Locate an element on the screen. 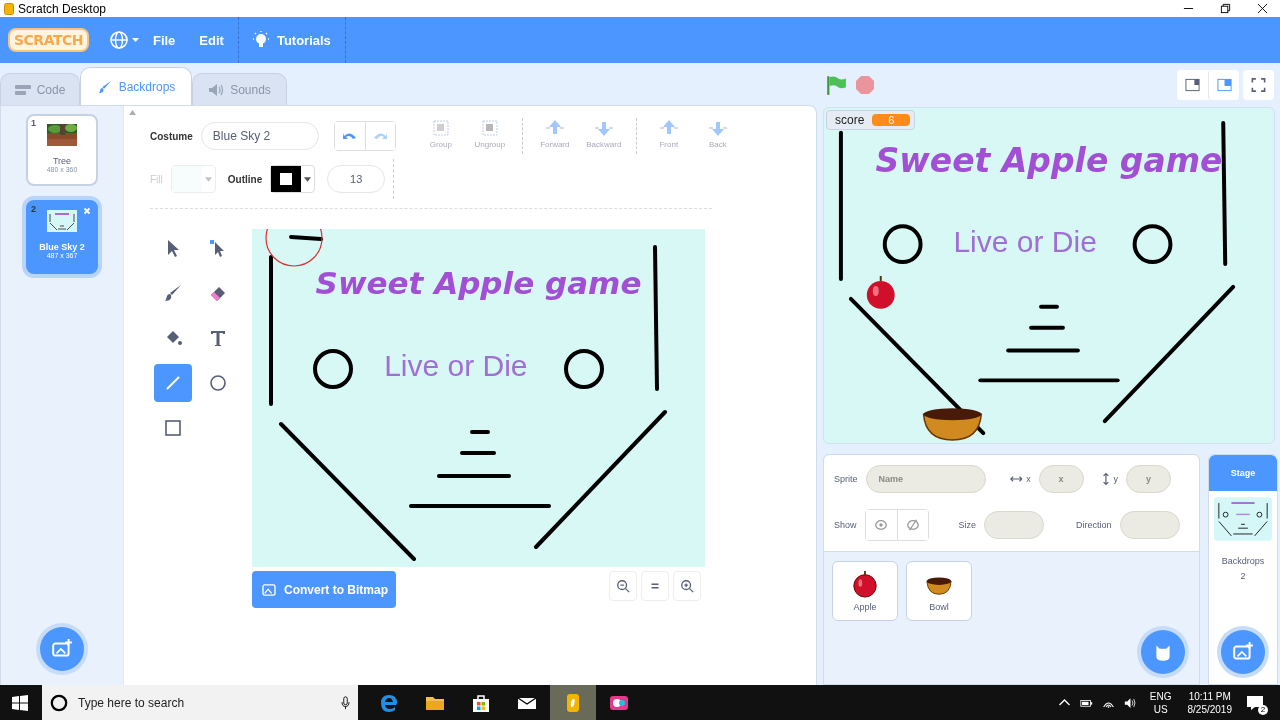 This screenshot has height=720, width=1280. apple-icon is located at coordinates (865, 584).